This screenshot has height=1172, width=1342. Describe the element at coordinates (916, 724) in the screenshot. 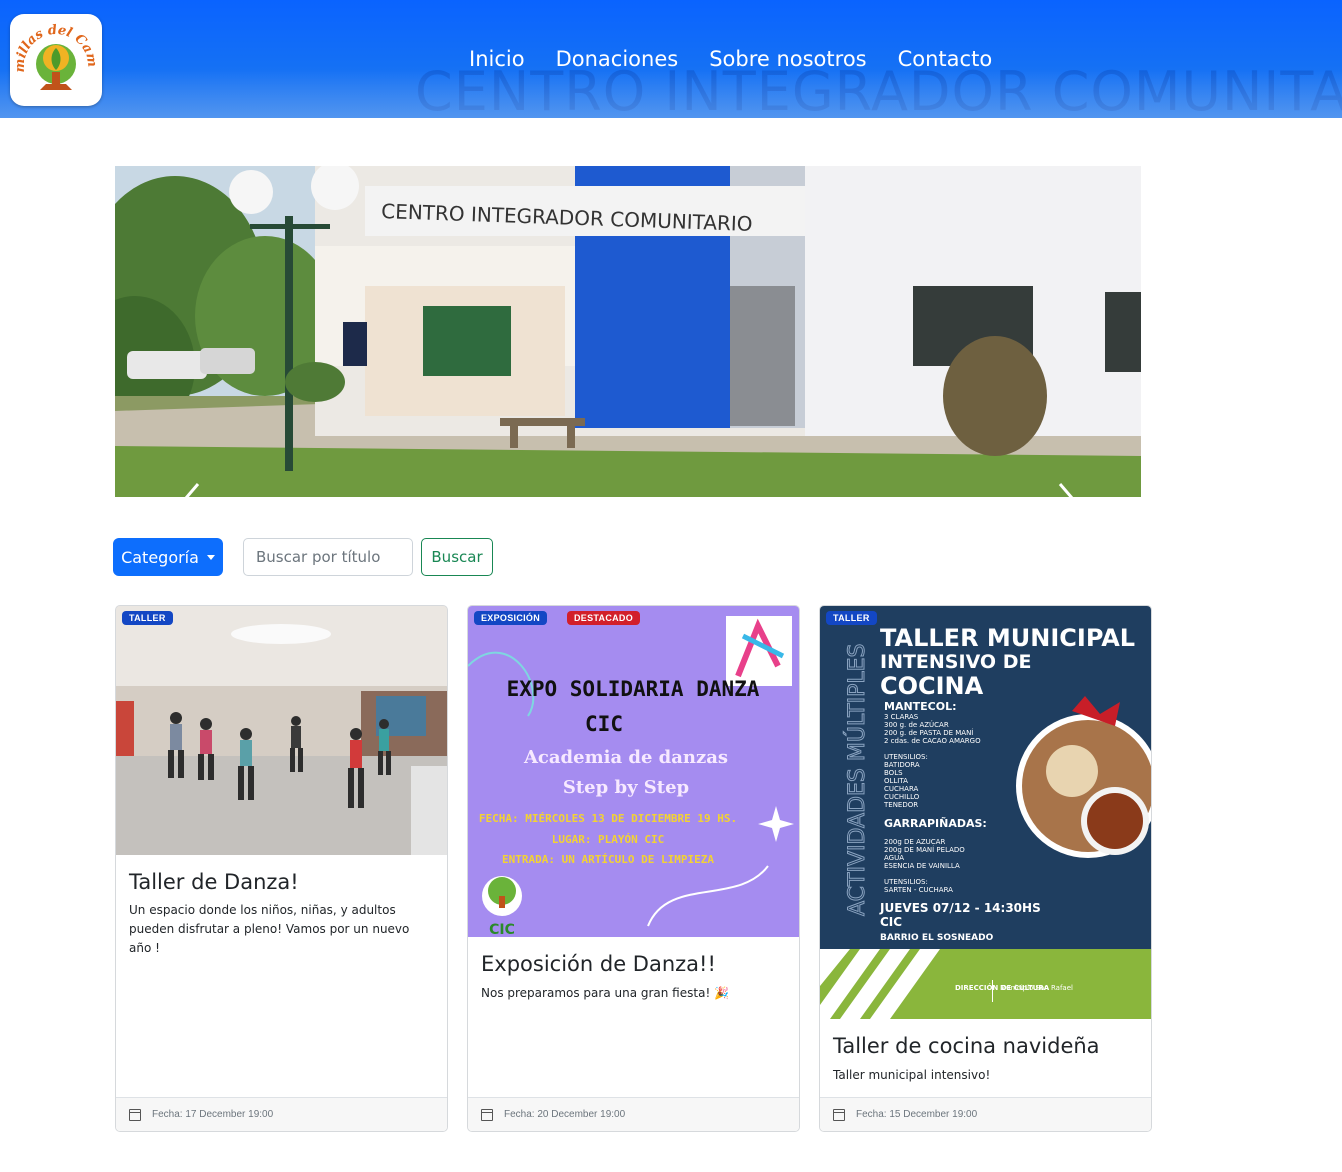

I see `svg-text: 300 g. de AZÚCAR` at that location.